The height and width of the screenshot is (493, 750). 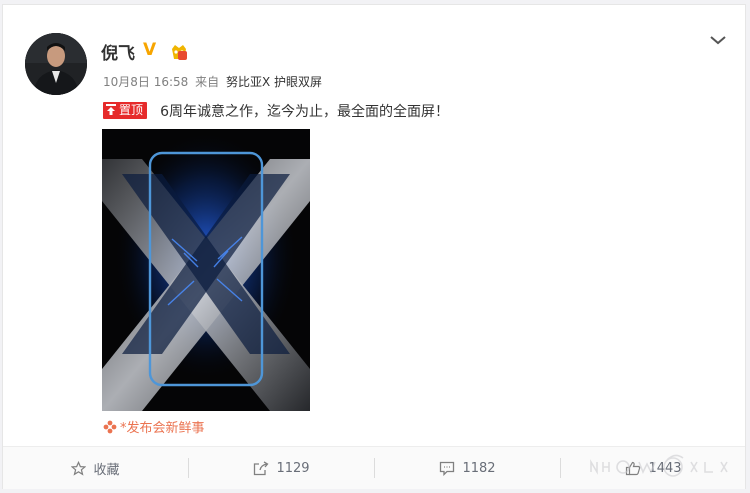 I want to click on post-meta: 10月8日 16:58 来自 努比亚X 护眼双屏, so click(x=212, y=81).